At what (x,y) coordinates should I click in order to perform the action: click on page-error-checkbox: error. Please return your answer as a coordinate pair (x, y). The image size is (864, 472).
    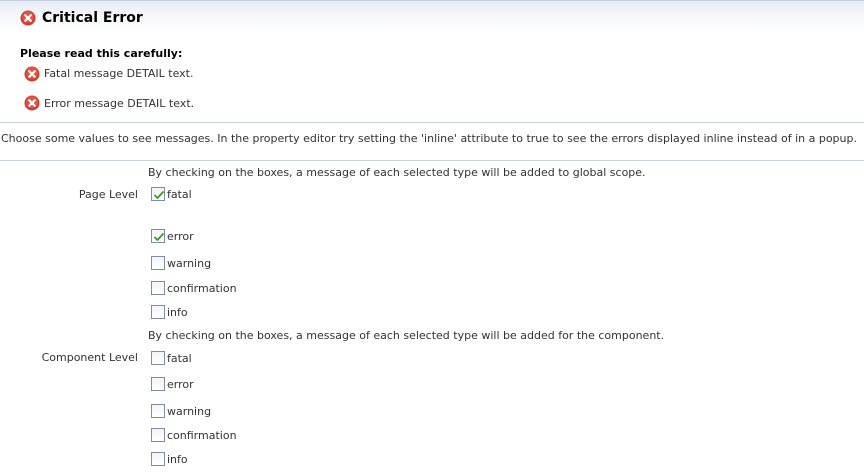
    Looking at the image, I should click on (172, 236).